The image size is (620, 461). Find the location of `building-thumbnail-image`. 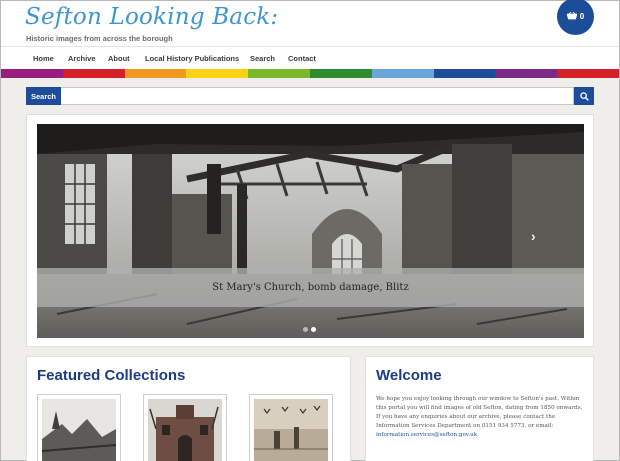

building-thumbnail-image is located at coordinates (185, 430).